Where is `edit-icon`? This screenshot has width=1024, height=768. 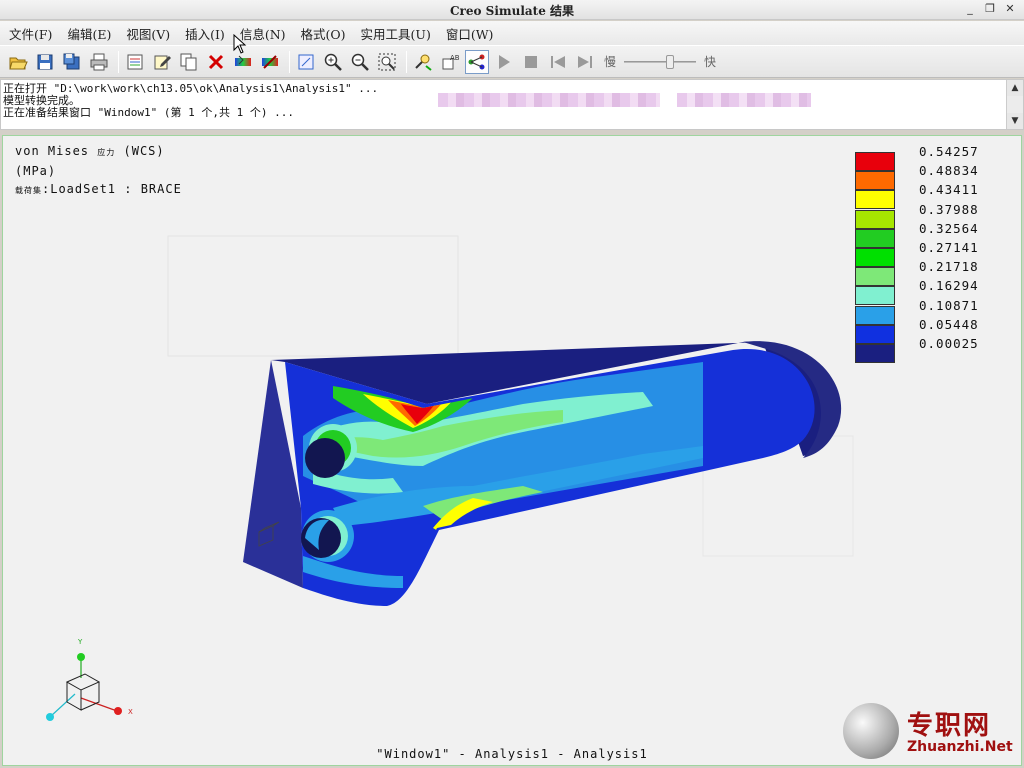
edit-icon is located at coordinates (162, 62).